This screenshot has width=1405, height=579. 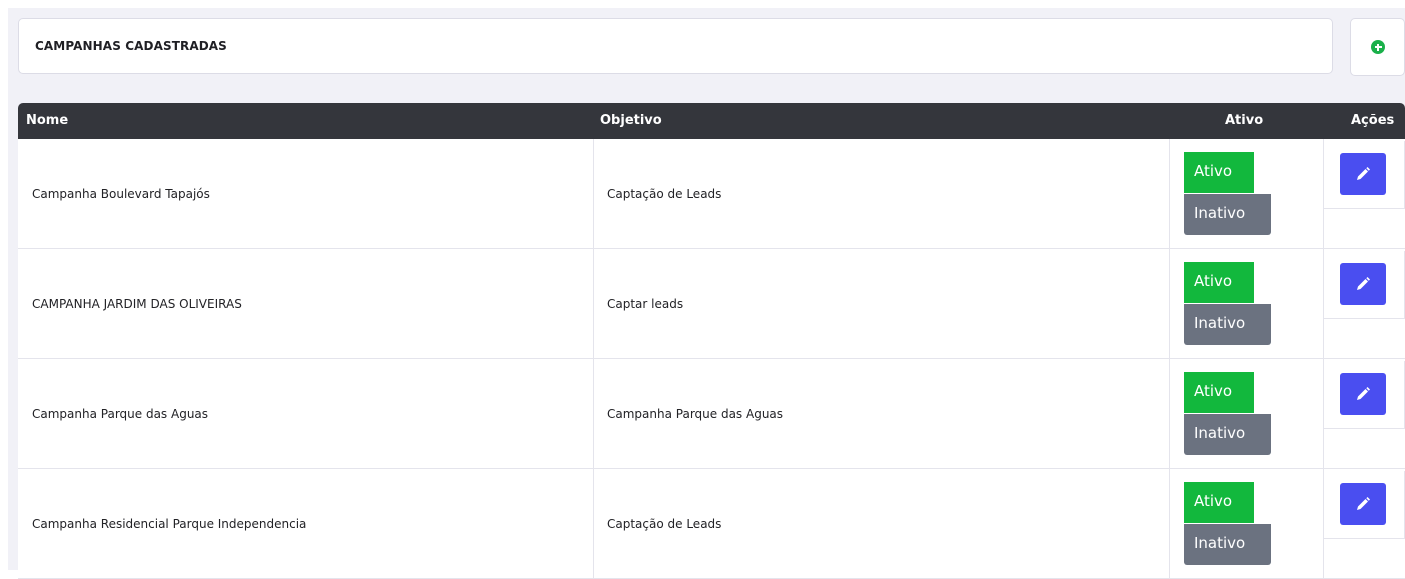 I want to click on campaign-objective: Captar leads, so click(x=645, y=304).